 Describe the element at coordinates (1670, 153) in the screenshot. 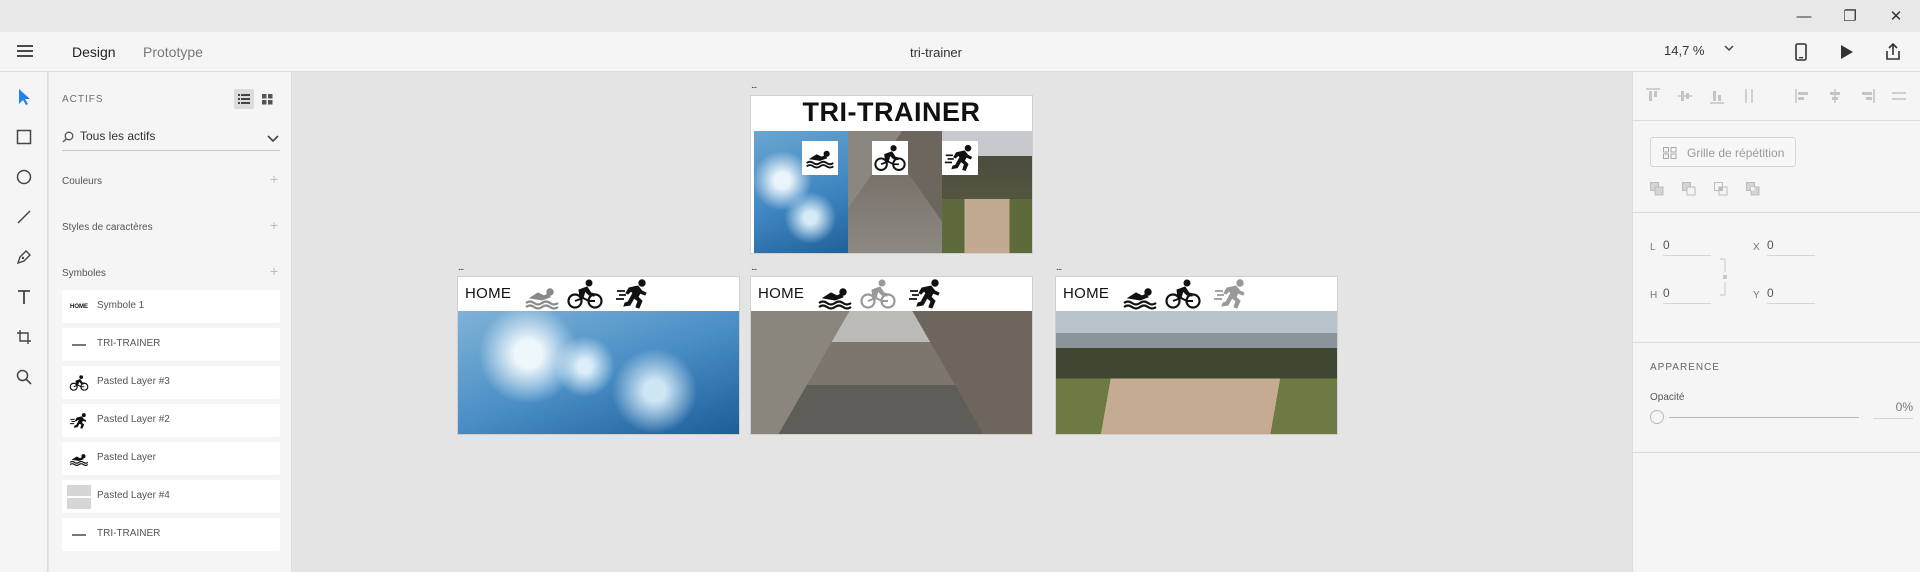

I see `repeat-grid-icon` at that location.